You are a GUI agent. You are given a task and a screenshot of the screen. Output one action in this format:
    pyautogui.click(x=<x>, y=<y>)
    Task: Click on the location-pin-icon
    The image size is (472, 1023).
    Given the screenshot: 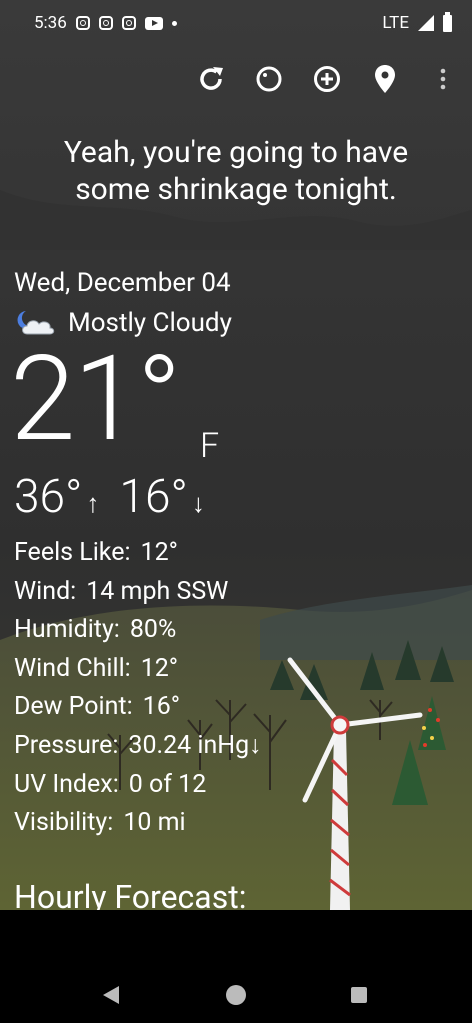 What is the action you would take?
    pyautogui.click(x=385, y=79)
    